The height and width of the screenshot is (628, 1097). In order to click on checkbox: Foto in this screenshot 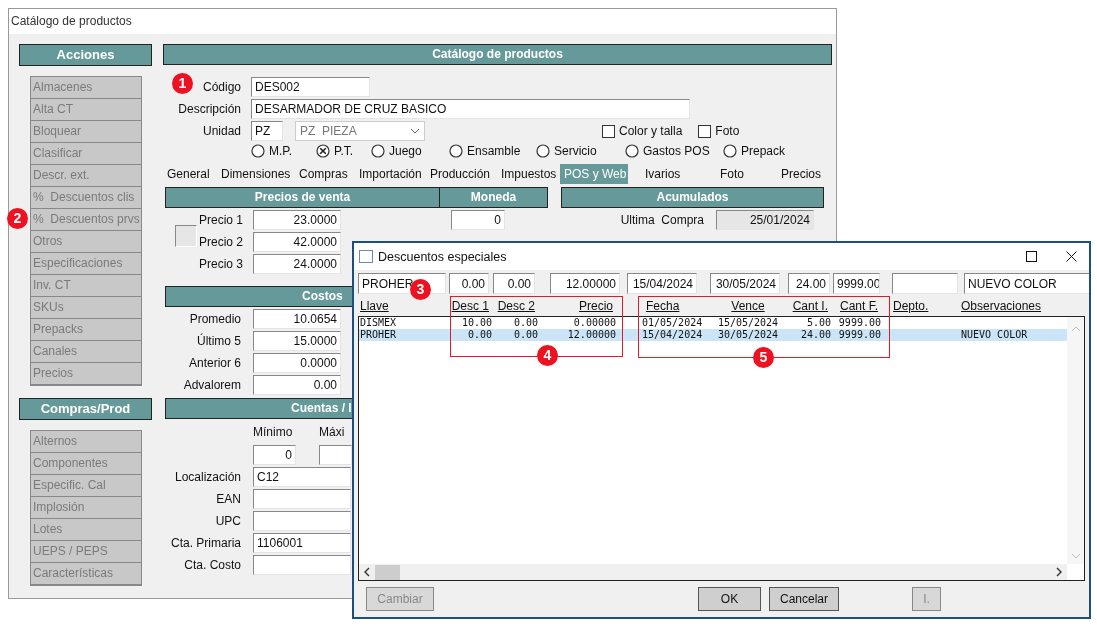, I will do `click(719, 131)`.